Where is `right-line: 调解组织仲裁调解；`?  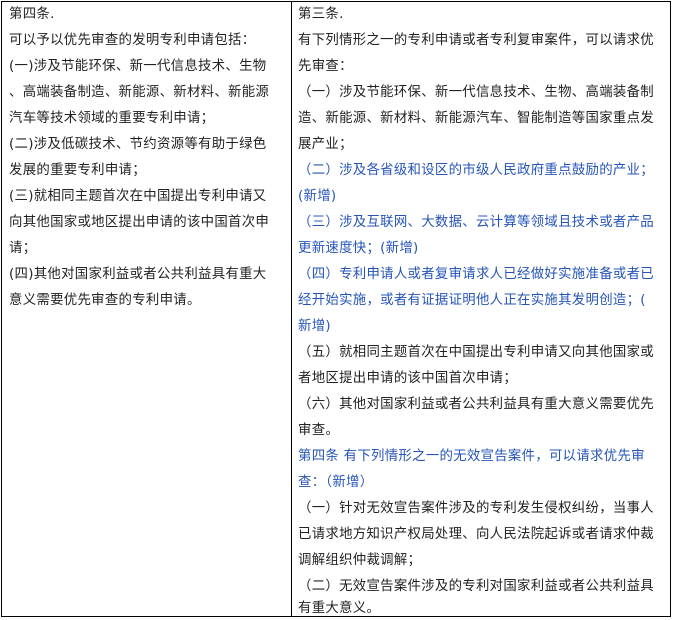
right-line: 调解组织仲裁调解； is located at coordinates (360, 560).